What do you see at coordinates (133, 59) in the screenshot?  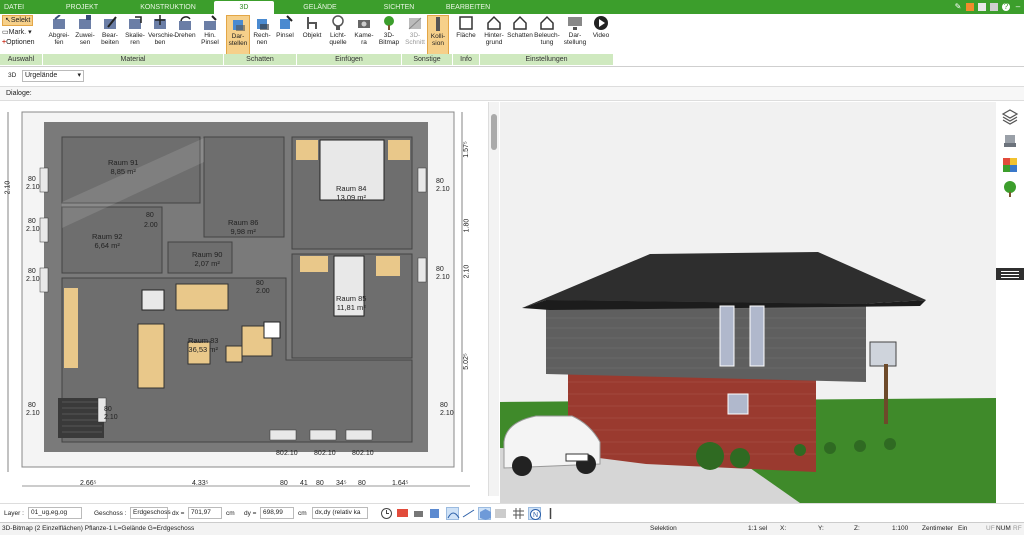 I see `group-material: Material` at bounding box center [133, 59].